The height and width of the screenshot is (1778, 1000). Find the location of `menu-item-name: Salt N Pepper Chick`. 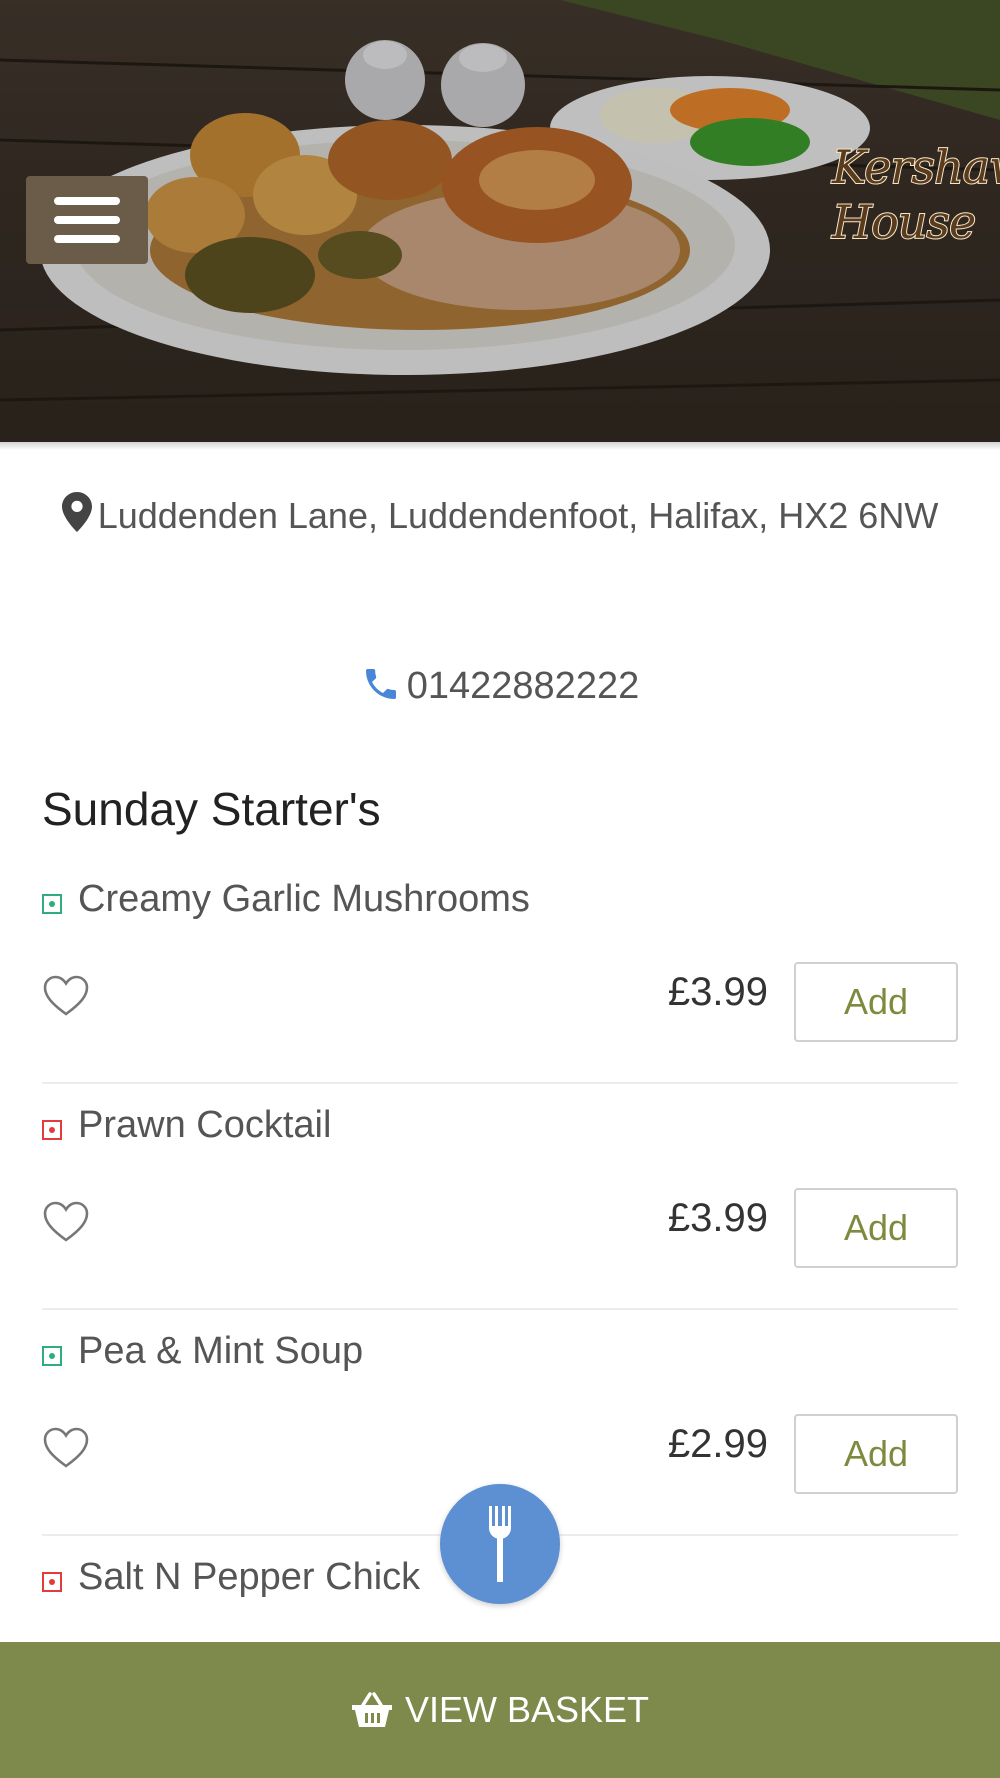

menu-item-name: Salt N Pepper Chick is located at coordinates (249, 1577).